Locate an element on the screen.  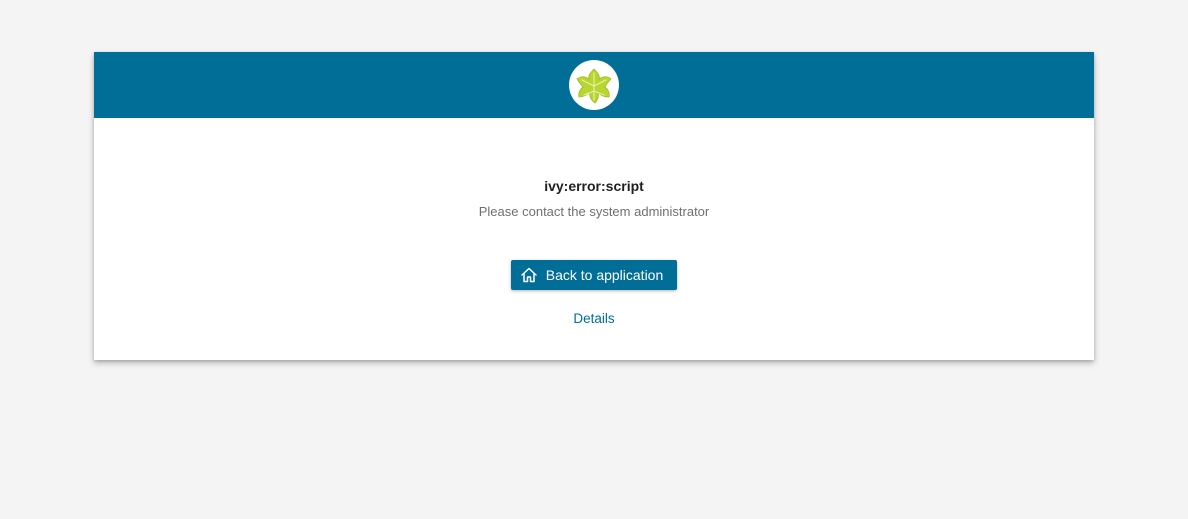
error-title: ivy:error:script is located at coordinates (594, 186).